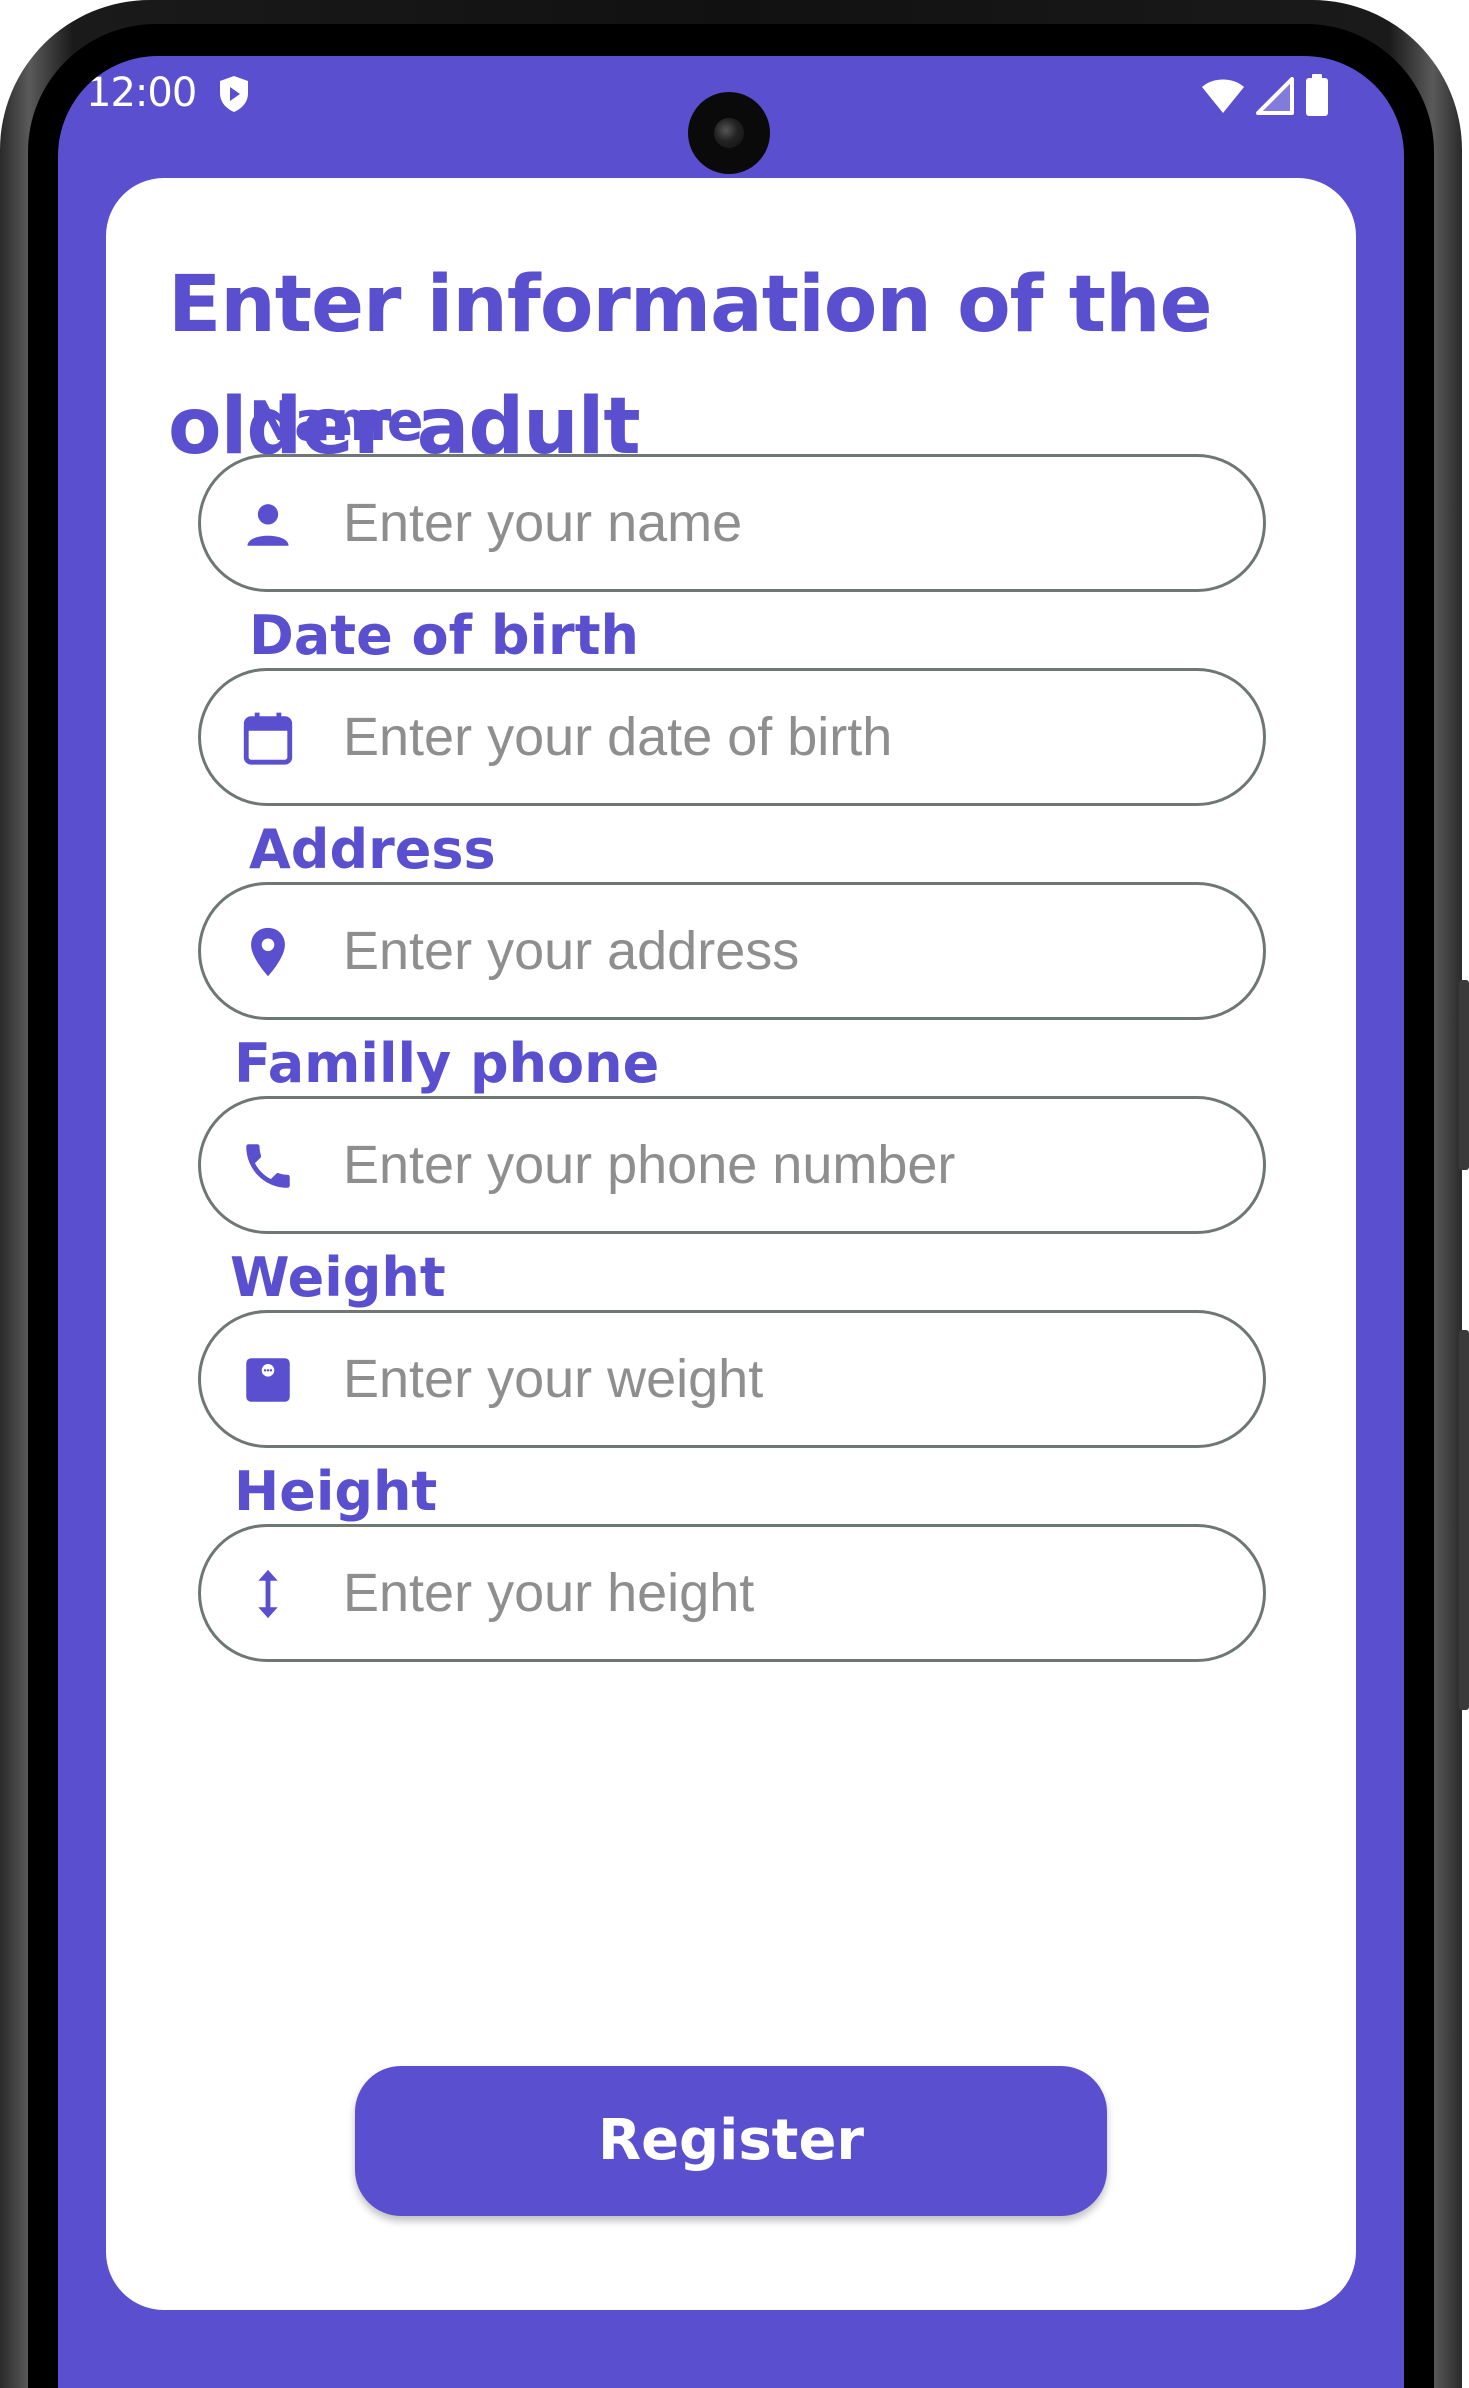  I want to click on vertical-arrows-icon, so click(268, 1594).